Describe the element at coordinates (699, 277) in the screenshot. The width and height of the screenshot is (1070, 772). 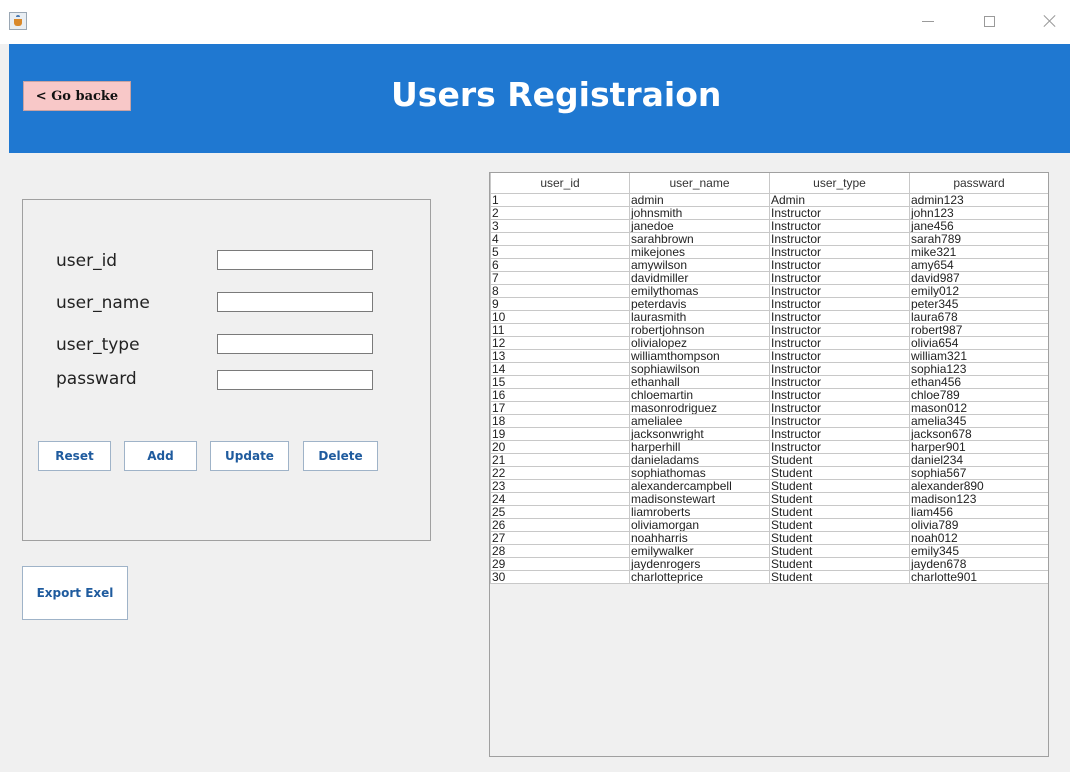
I see `cell-user-name: davidmiller` at that location.